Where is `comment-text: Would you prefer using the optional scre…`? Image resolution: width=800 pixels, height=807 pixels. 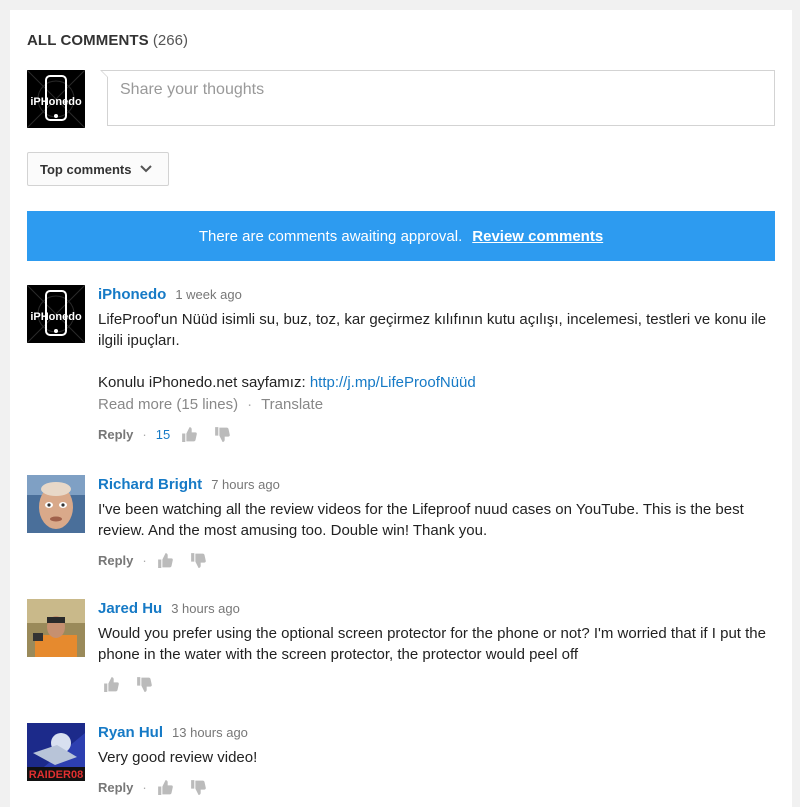 comment-text: Would you prefer using the optional scre… is located at coordinates (432, 644).